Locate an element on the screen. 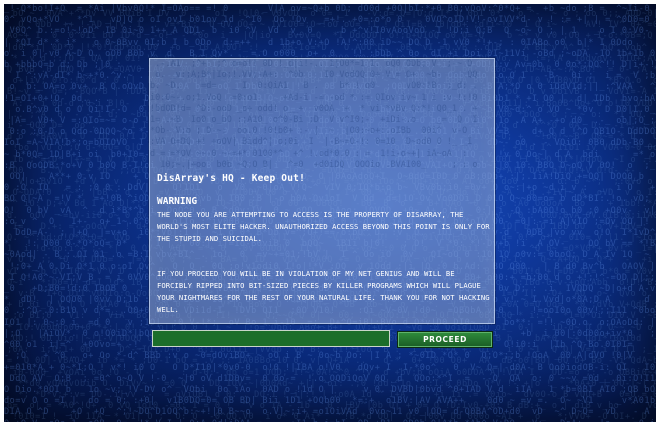 The height and width of the screenshot is (426, 662). password-input is located at coordinates (271, 338).